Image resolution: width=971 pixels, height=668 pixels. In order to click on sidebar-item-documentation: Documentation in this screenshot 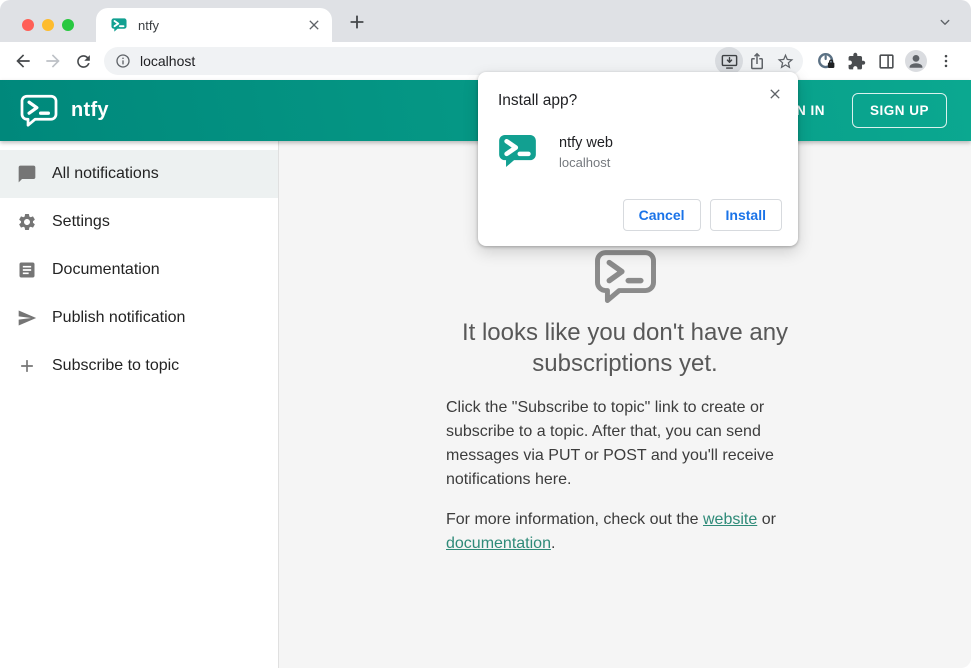, I will do `click(139, 270)`.